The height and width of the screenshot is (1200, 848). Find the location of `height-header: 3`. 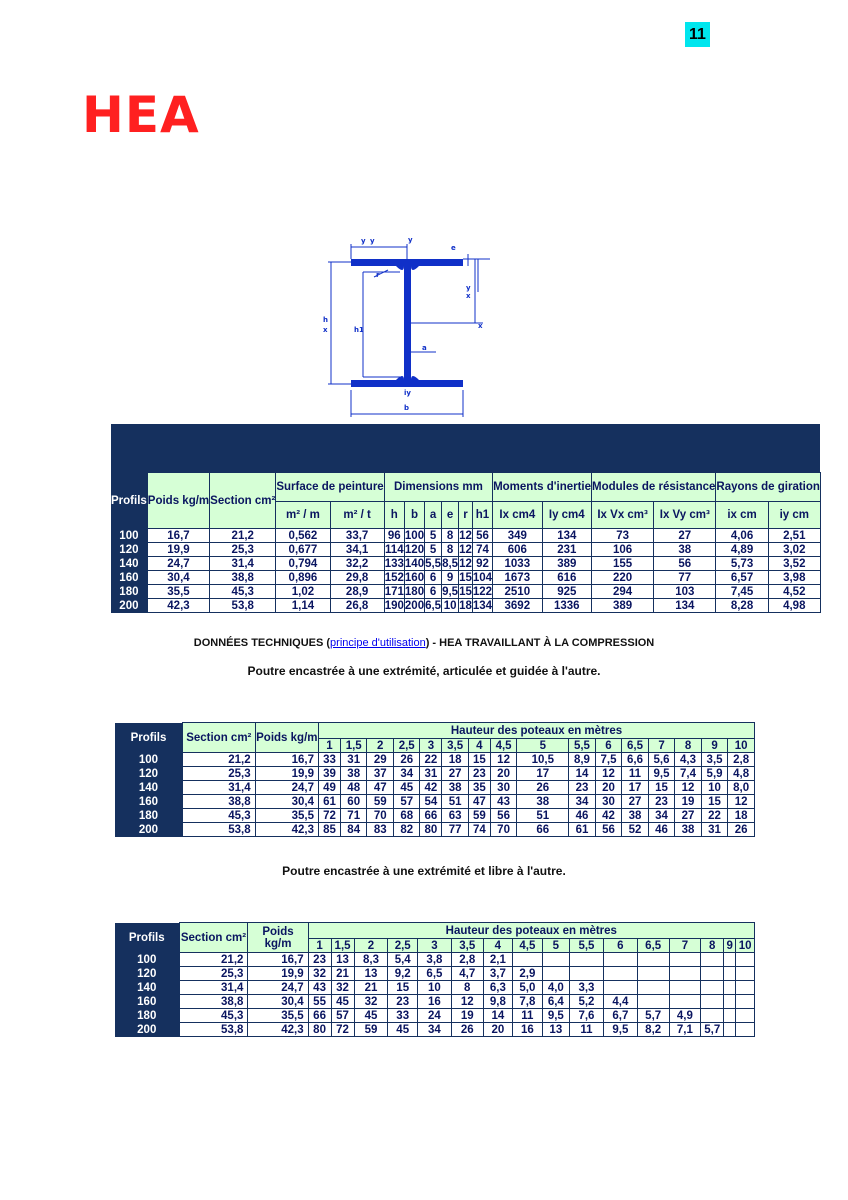

height-header: 3 is located at coordinates (434, 945).